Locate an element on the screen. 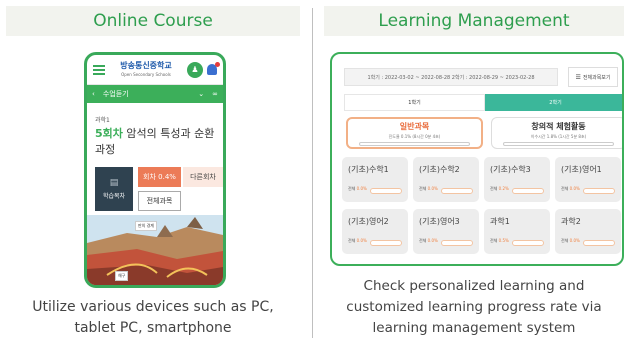 The height and width of the screenshot is (343, 626). lesson-title: 5회차 암석의 특성과 순환 과정 is located at coordinates (156, 142).